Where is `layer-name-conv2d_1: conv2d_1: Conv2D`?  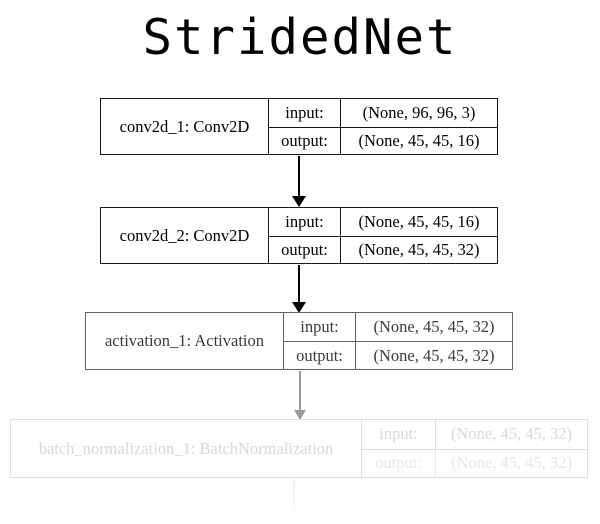 layer-name-conv2d_1: conv2d_1: Conv2D is located at coordinates (185, 126).